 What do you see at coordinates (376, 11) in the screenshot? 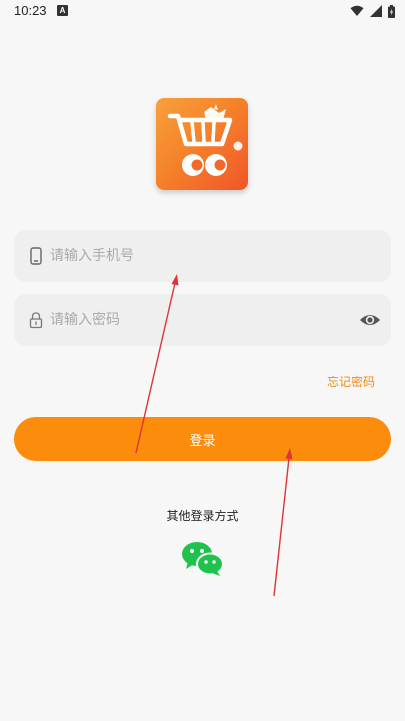
I see `signal-icon` at bounding box center [376, 11].